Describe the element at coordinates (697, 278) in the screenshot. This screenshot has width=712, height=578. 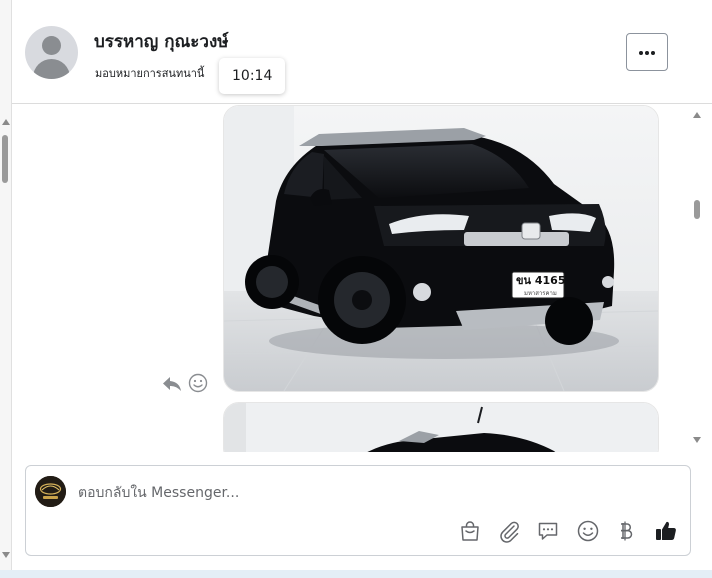
I see `thread-scrollbar` at that location.